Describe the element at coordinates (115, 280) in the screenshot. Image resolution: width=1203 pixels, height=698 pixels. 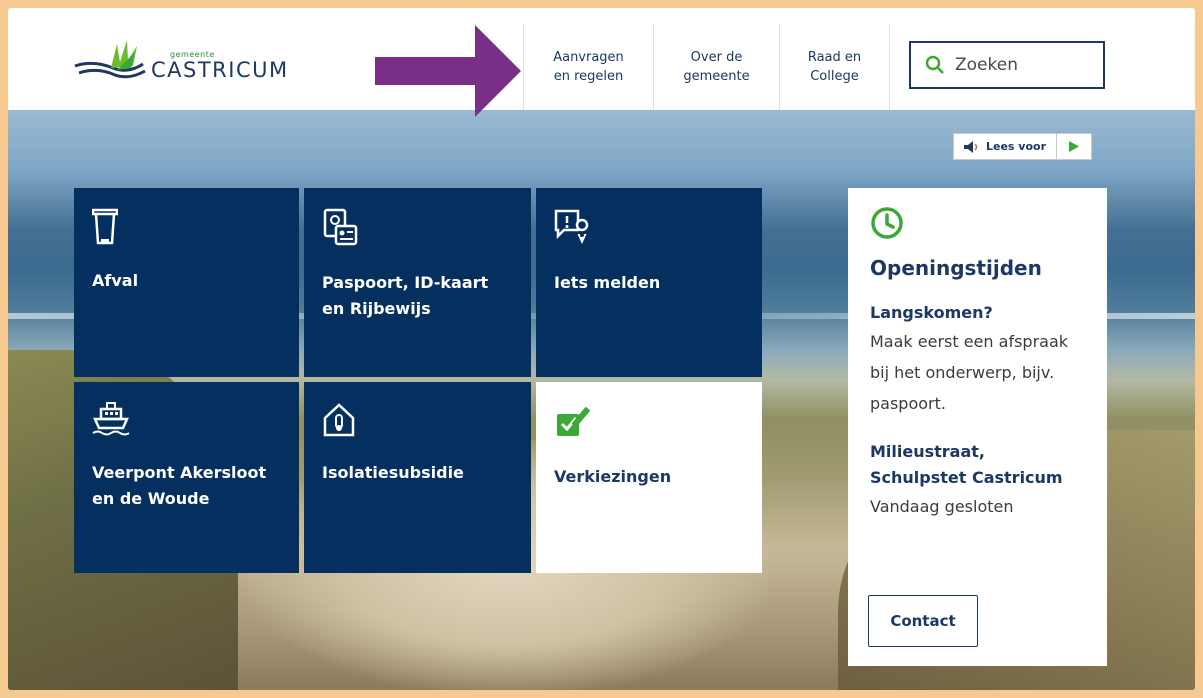
I see `tile-label: Afval` at that location.